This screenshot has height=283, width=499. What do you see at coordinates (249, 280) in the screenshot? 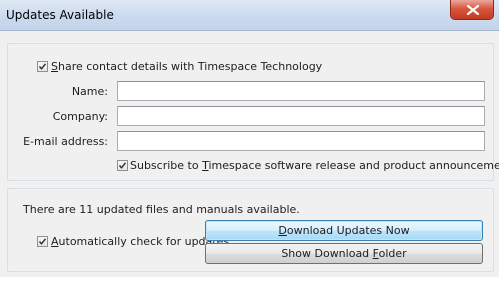
I see `window-bottom-edge` at bounding box center [249, 280].